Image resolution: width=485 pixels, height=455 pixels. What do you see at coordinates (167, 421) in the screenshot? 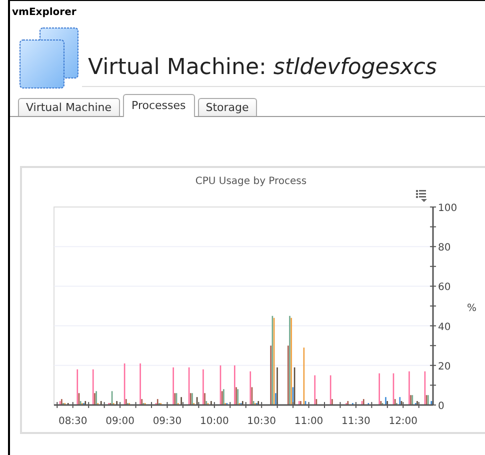
I see `axis-label: 09:30` at bounding box center [167, 421].